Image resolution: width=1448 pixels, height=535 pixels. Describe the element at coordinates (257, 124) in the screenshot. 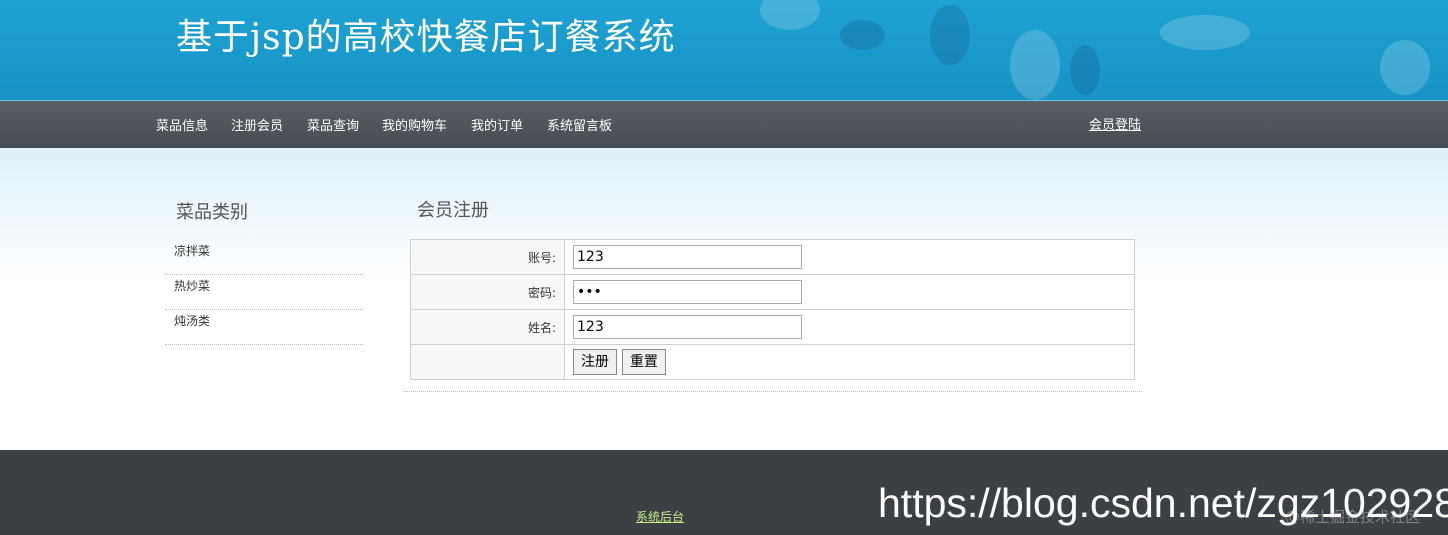

I see `nav-item-register: 注册会员` at that location.